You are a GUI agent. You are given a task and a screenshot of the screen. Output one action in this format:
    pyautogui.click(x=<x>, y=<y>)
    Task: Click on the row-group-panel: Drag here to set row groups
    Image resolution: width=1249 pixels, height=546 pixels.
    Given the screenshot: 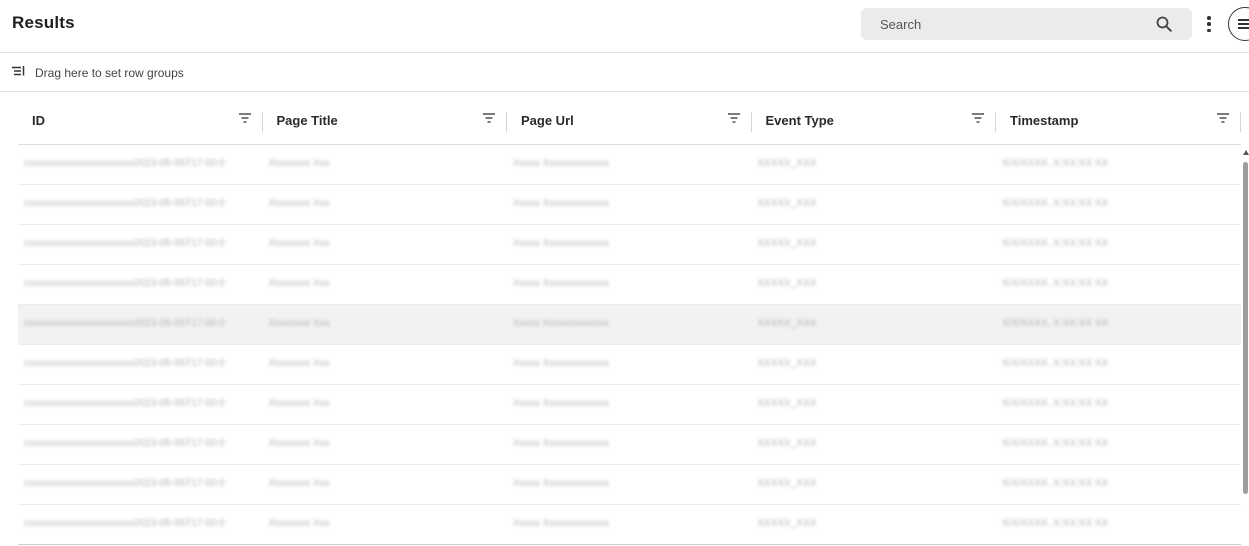 What is the action you would take?
    pyautogui.click(x=624, y=73)
    